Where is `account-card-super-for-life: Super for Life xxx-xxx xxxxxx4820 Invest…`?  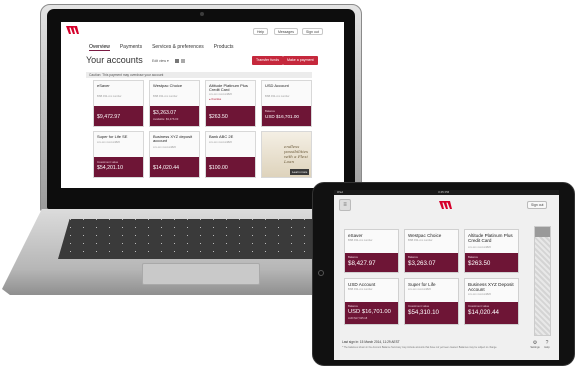
account-card-super-for-life: Super for Life xxx-xxx xxxxxx4820 Invest… is located at coordinates (431, 301).